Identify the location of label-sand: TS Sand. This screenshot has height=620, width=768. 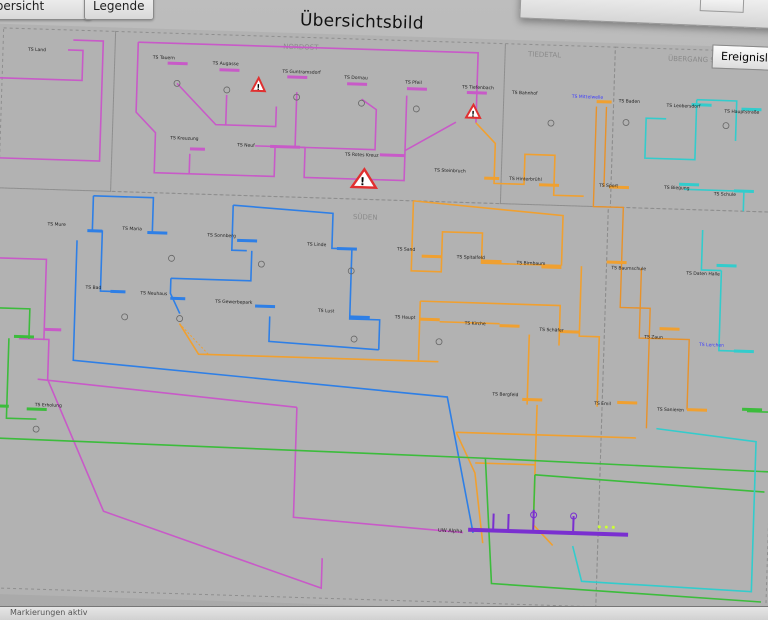
(406, 249).